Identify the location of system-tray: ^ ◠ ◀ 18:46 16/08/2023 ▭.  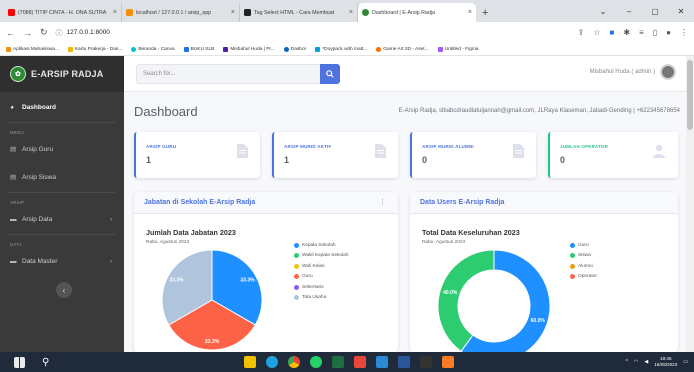
(657, 362).